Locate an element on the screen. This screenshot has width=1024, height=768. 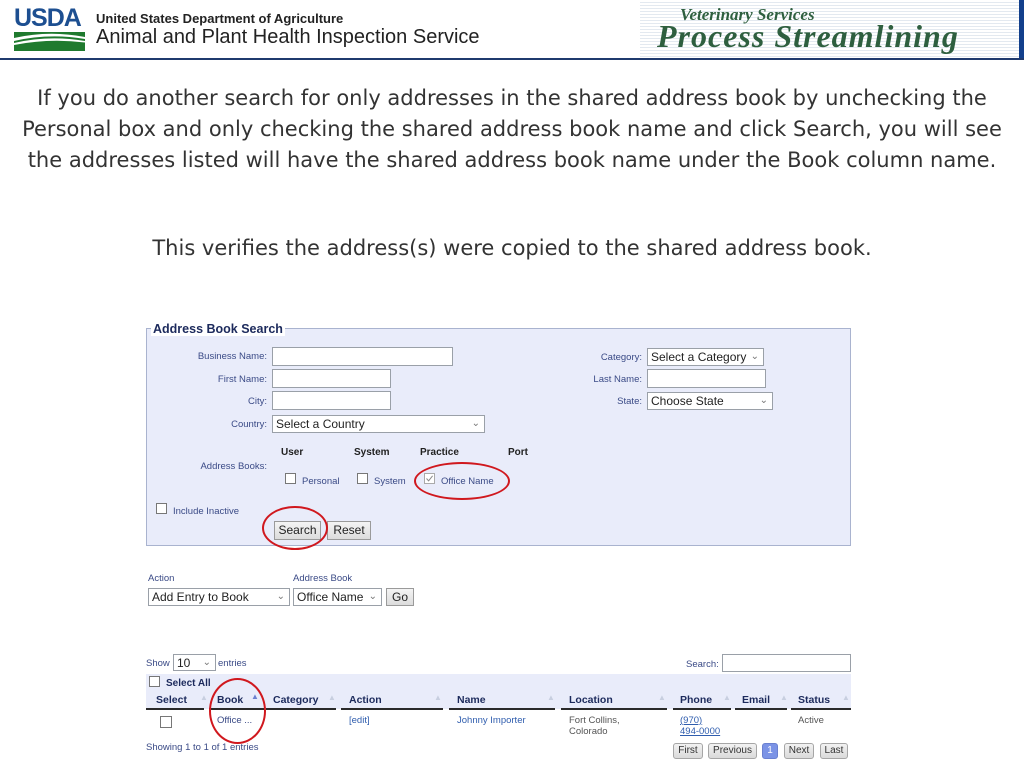
reset-button: Reset is located at coordinates (349, 530).